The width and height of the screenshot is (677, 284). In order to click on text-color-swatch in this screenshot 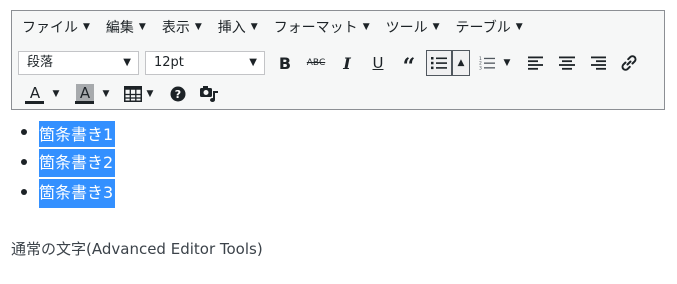, I will do `click(34, 102)`.